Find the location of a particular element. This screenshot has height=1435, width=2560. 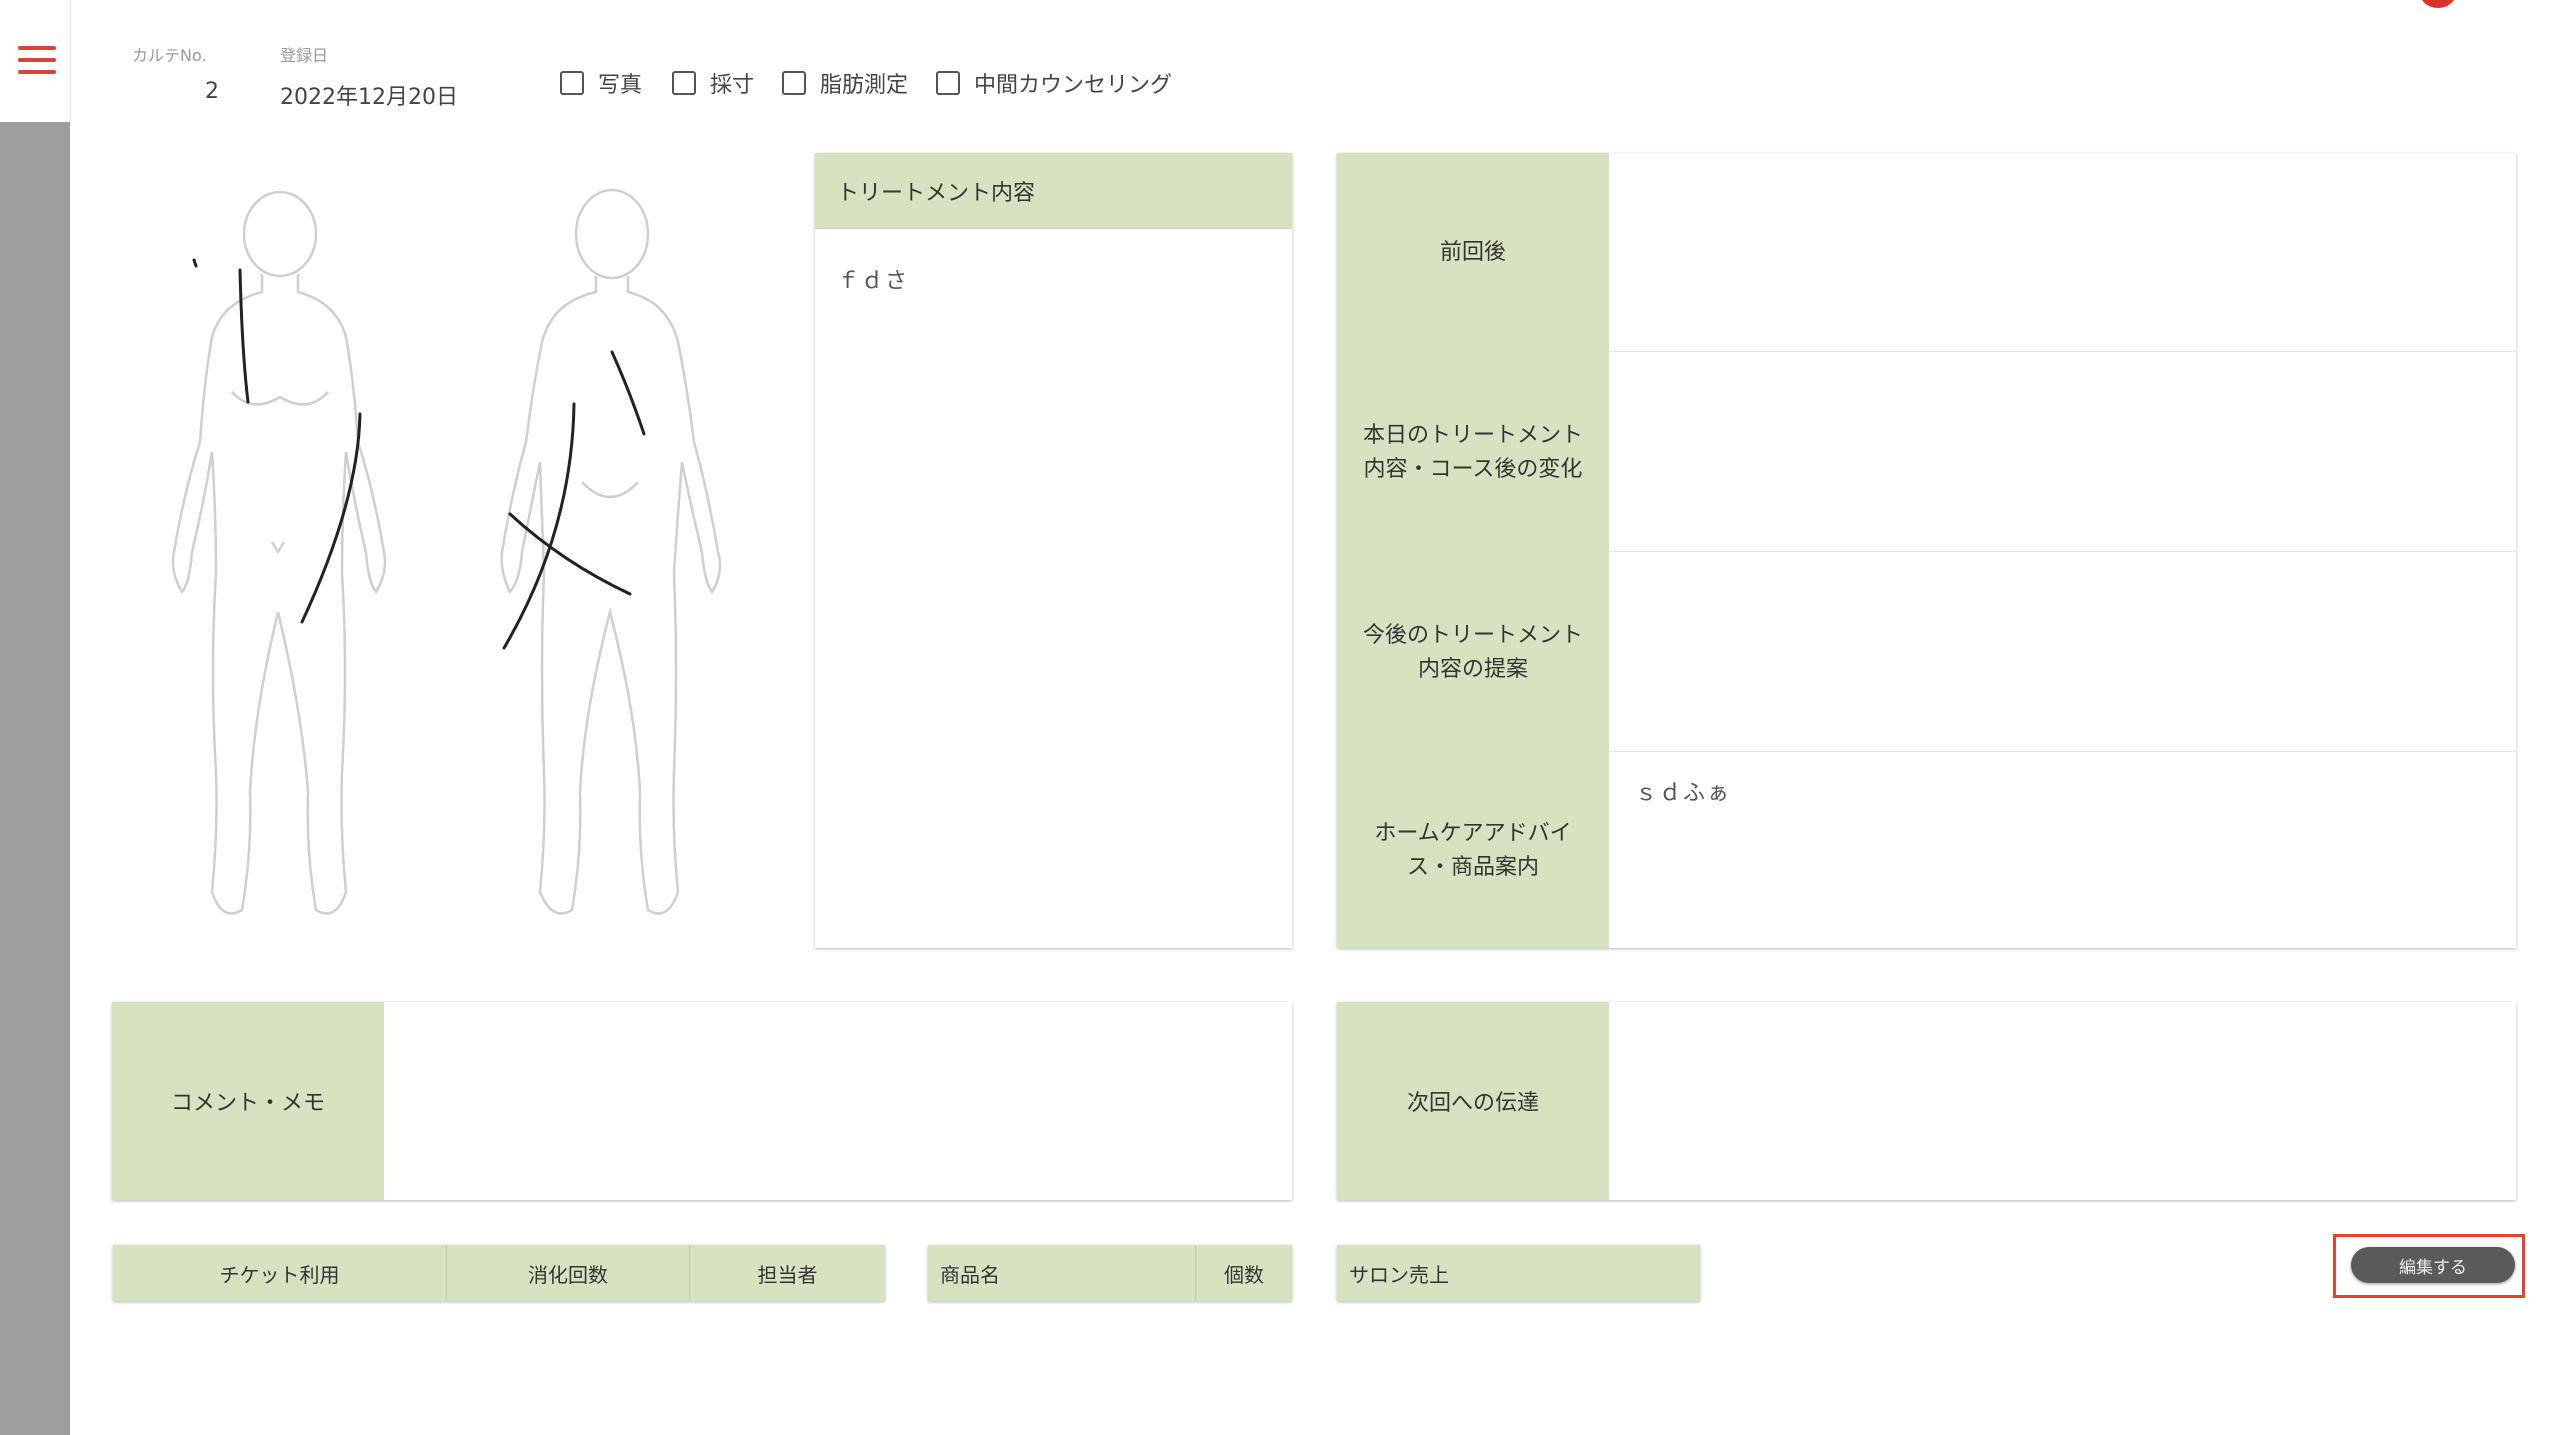

note-label-today: 本日のトリートメント 内容・コース後の変化 is located at coordinates (1473, 452).